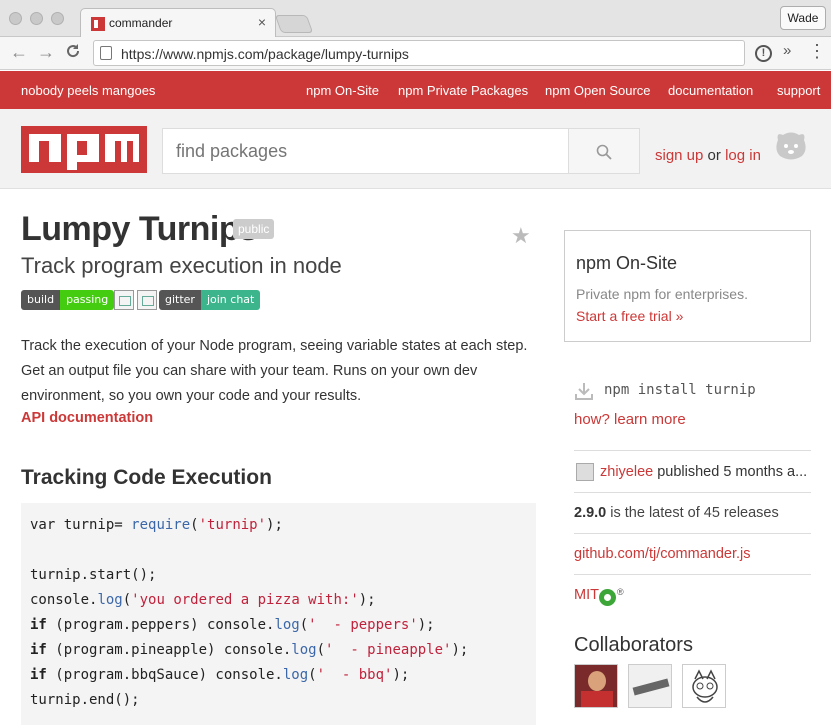  What do you see at coordinates (633, 645) in the screenshot?
I see `collaborators-heading: Collaborators` at bounding box center [633, 645].